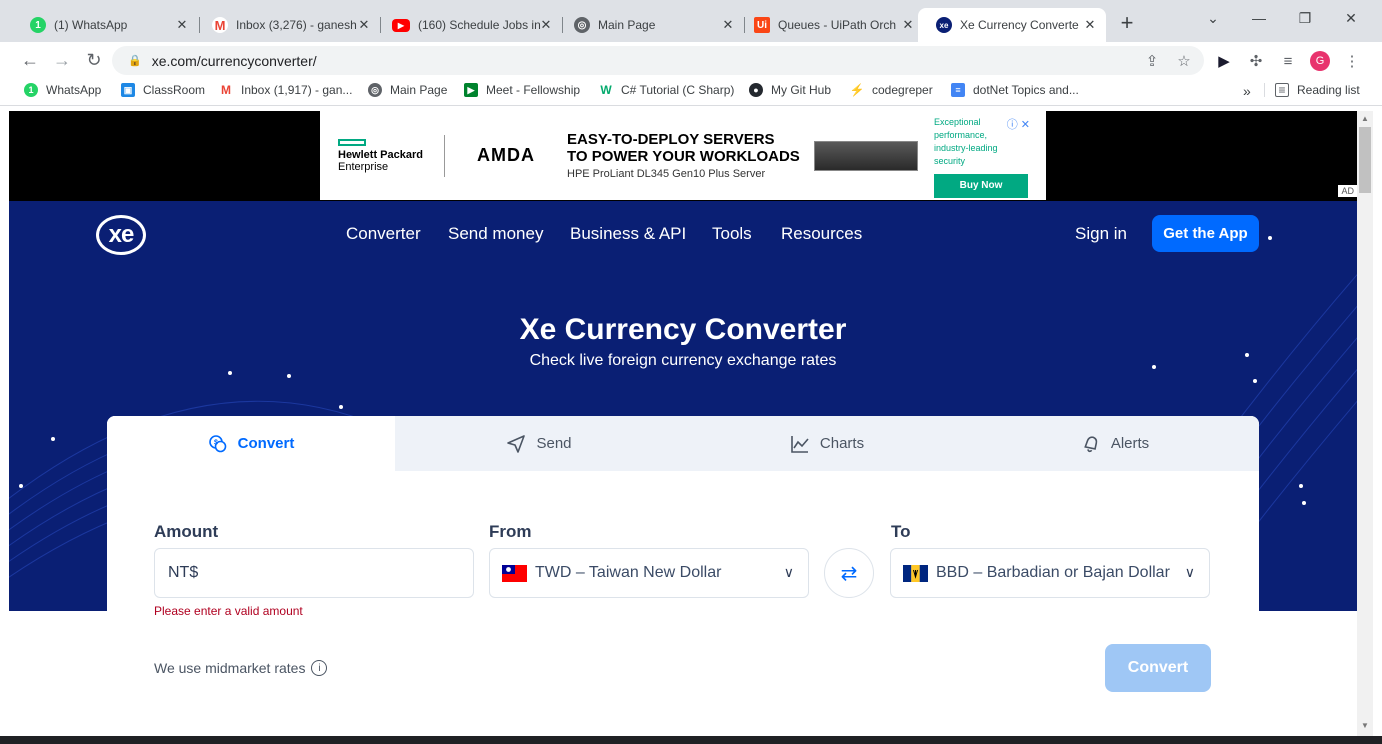 The image size is (1382, 744). What do you see at coordinates (891, 90) in the screenshot?
I see `bookmark-codegreper: ⚡ codegreper` at bounding box center [891, 90].